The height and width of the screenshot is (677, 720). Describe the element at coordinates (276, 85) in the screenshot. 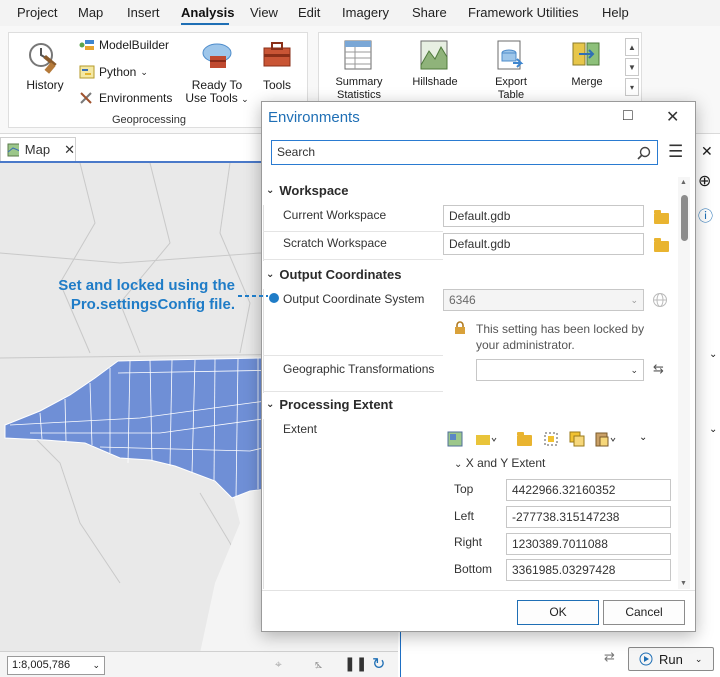

I see `tools-label: Tools` at that location.